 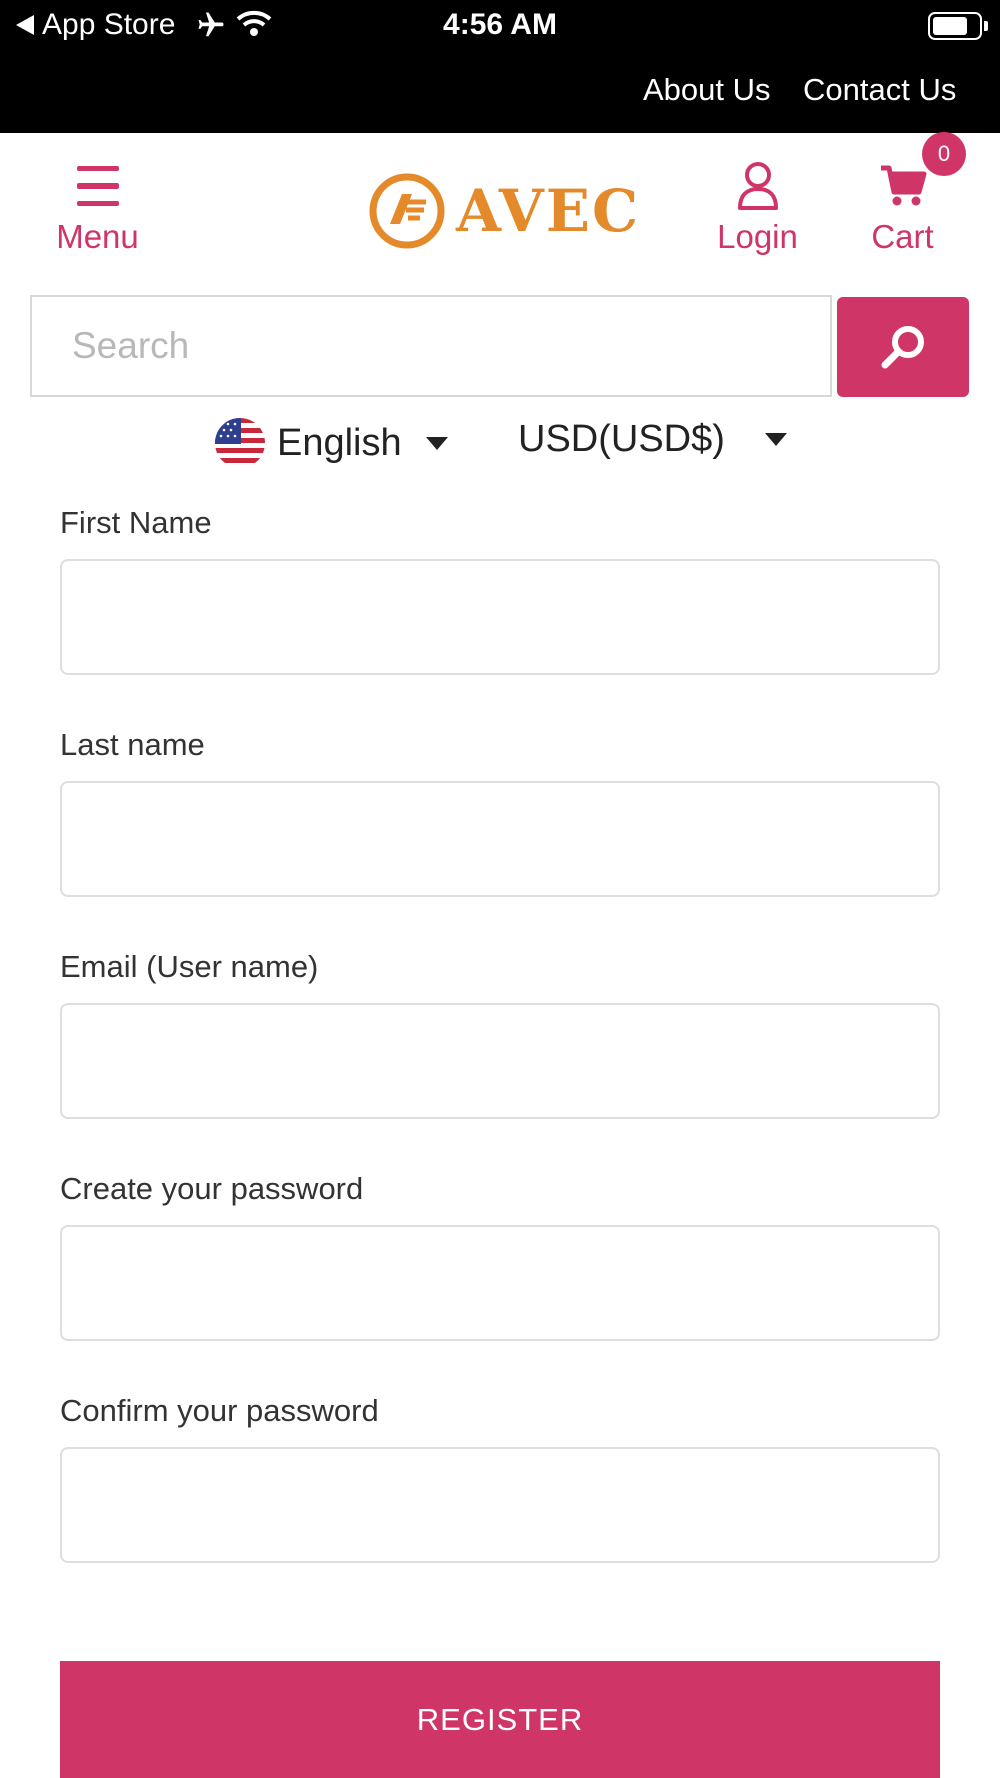 What do you see at coordinates (407, 211) in the screenshot?
I see `logo-emblem-icon` at bounding box center [407, 211].